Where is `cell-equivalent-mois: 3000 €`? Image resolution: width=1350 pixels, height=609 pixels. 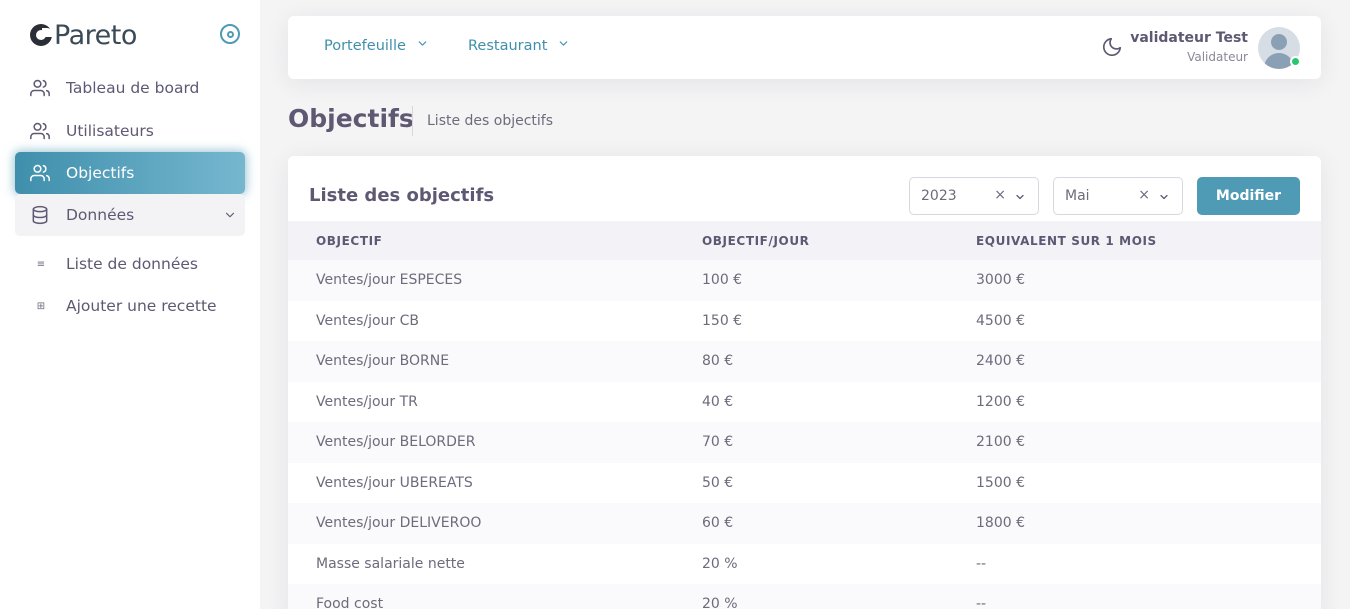
cell-equivalent-mois: 3000 € is located at coordinates (1000, 280).